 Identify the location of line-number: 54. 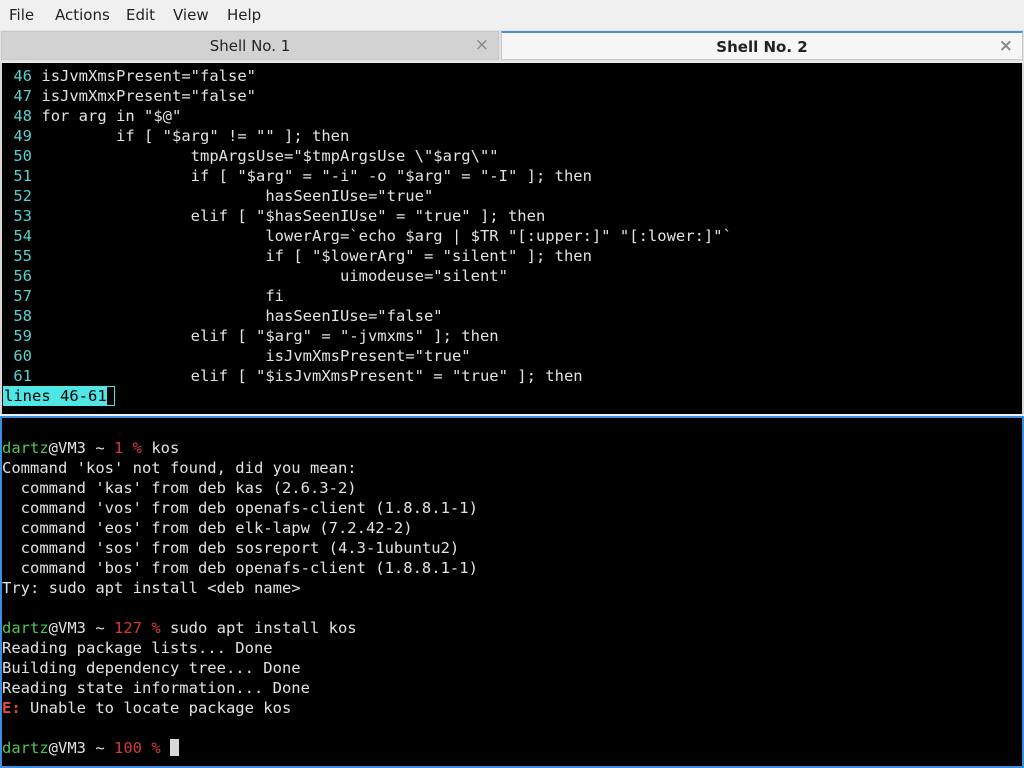
(23, 236).